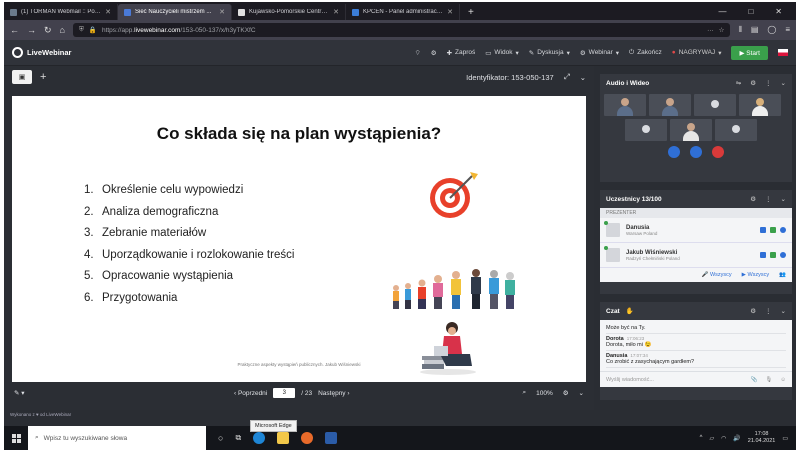 The height and width of the screenshot is (452, 800). I want to click on lock-icon: 🔒, so click(93, 30).